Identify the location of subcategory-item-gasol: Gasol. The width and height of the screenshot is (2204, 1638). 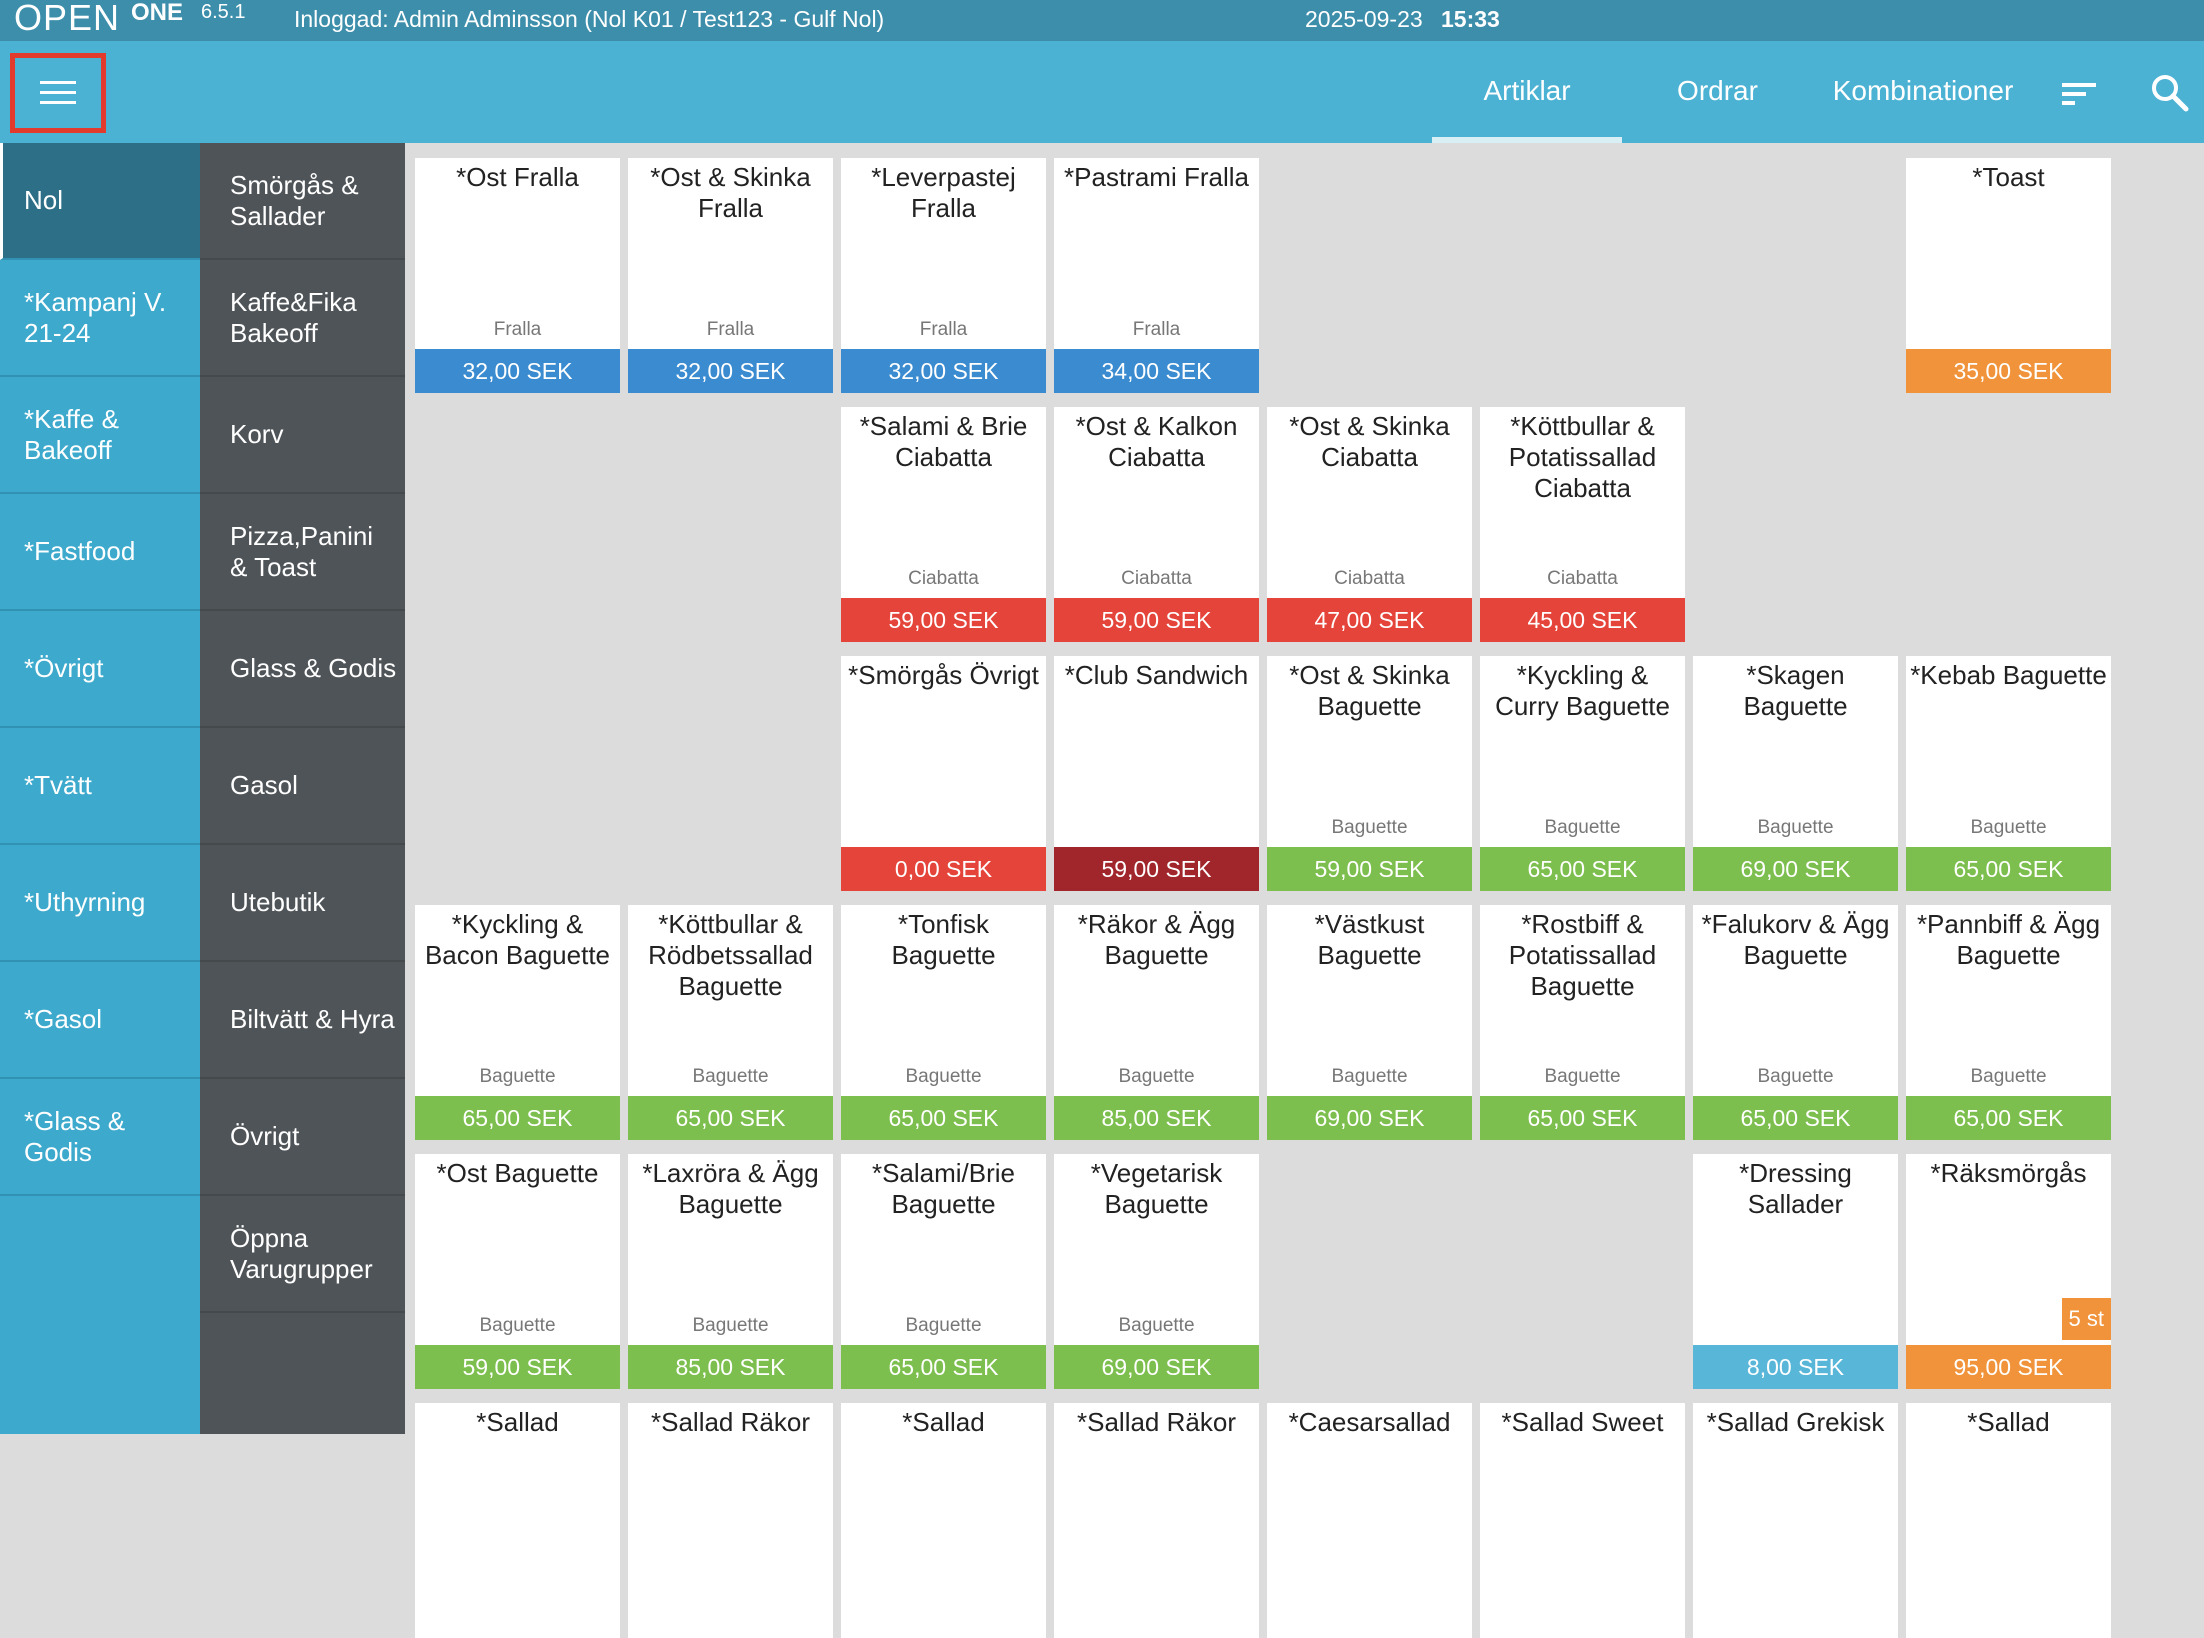
(302, 786).